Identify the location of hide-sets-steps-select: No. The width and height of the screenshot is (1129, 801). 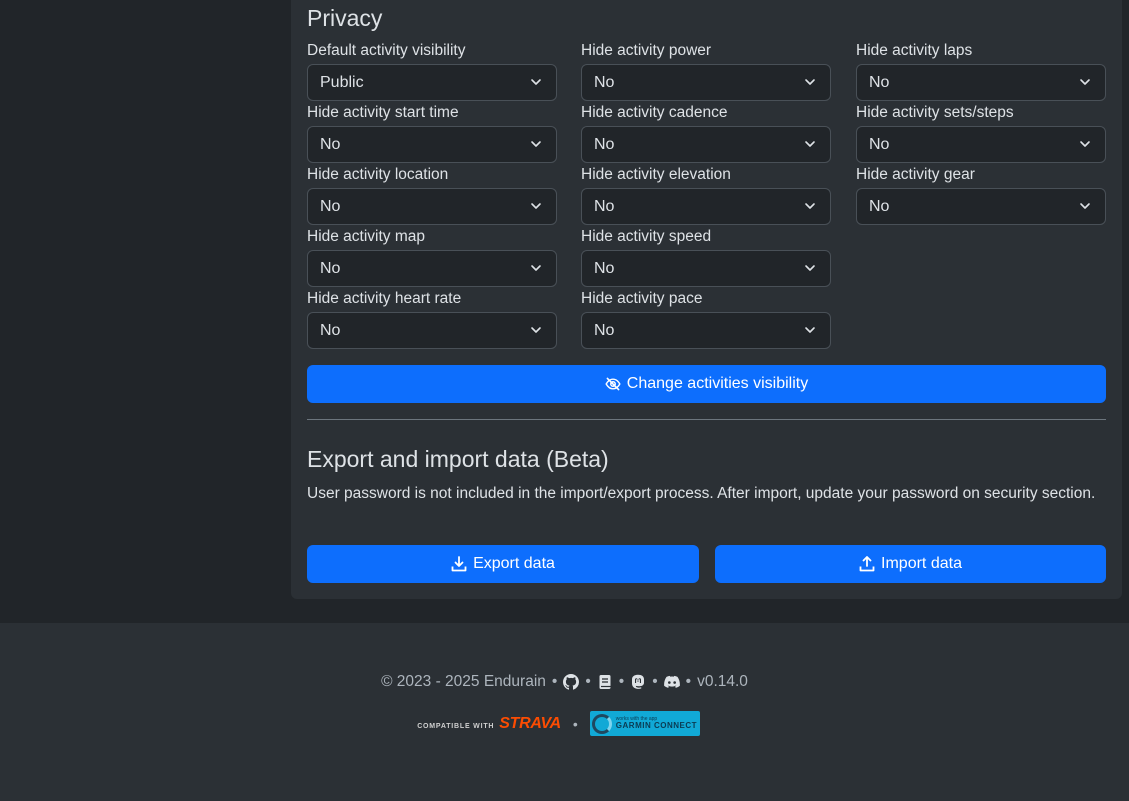
(981, 144).